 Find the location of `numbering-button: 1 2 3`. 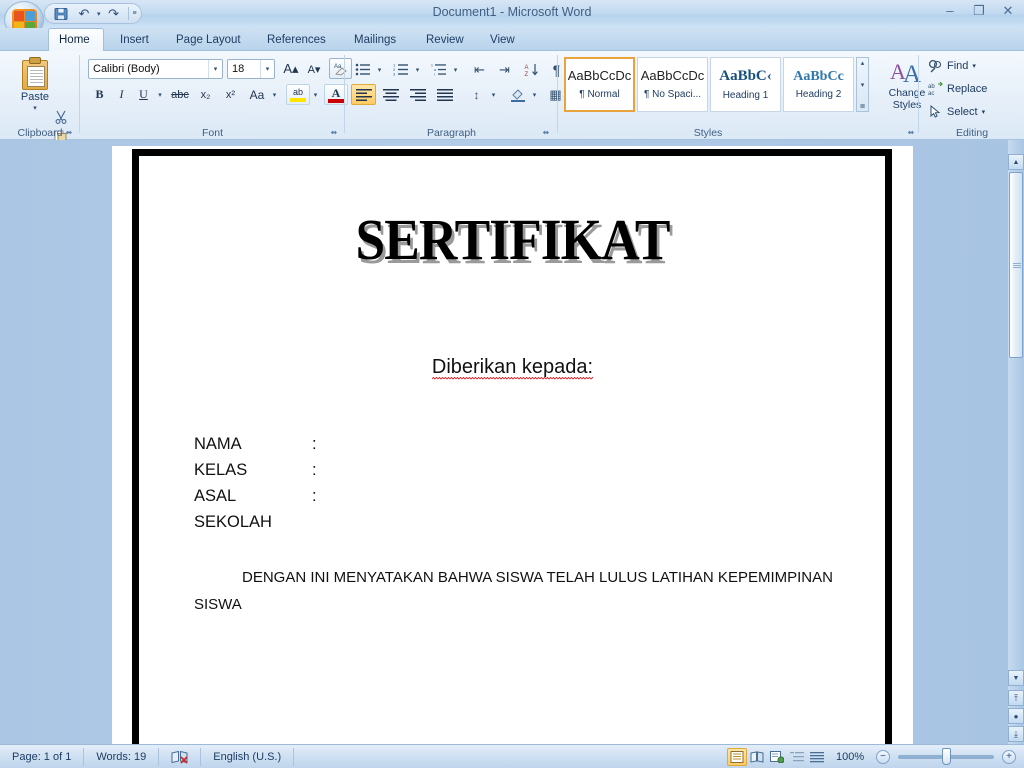

numbering-button: 1 2 3 is located at coordinates (400, 69).